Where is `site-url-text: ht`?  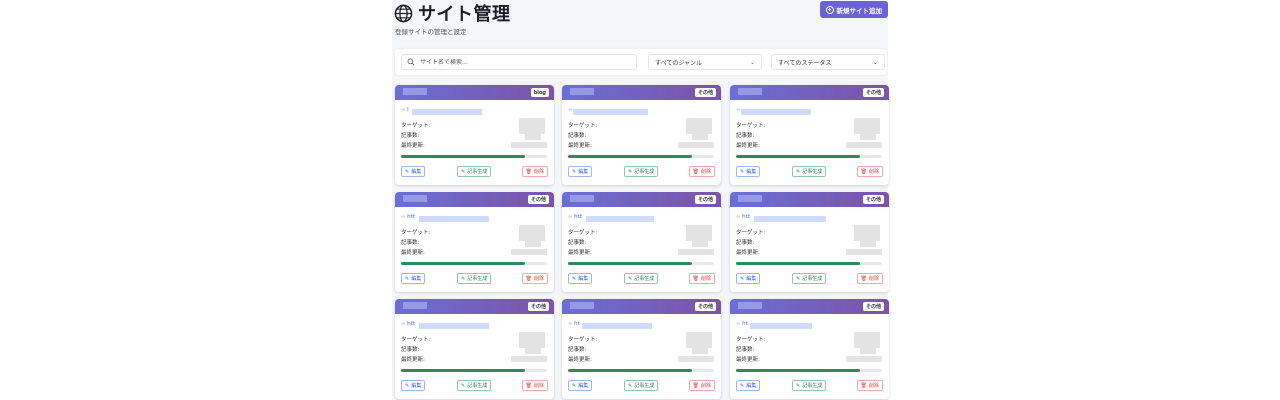
site-url-text: ht is located at coordinates (745, 324).